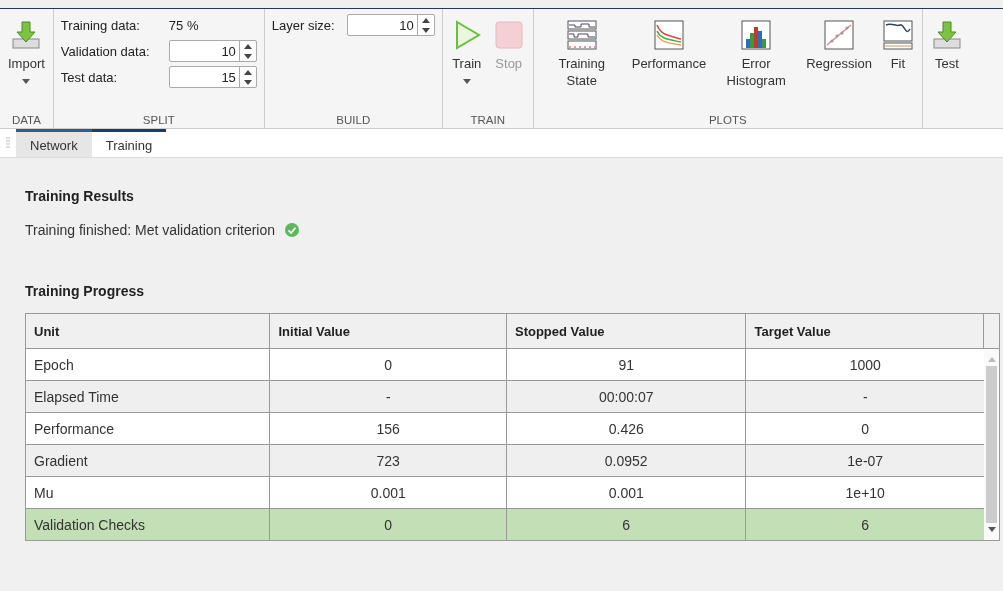  I want to click on toolbar-button: Regression, so click(839, 43).